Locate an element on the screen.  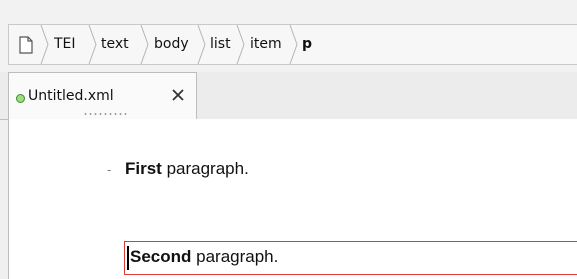
document-icon is located at coordinates (26, 45).